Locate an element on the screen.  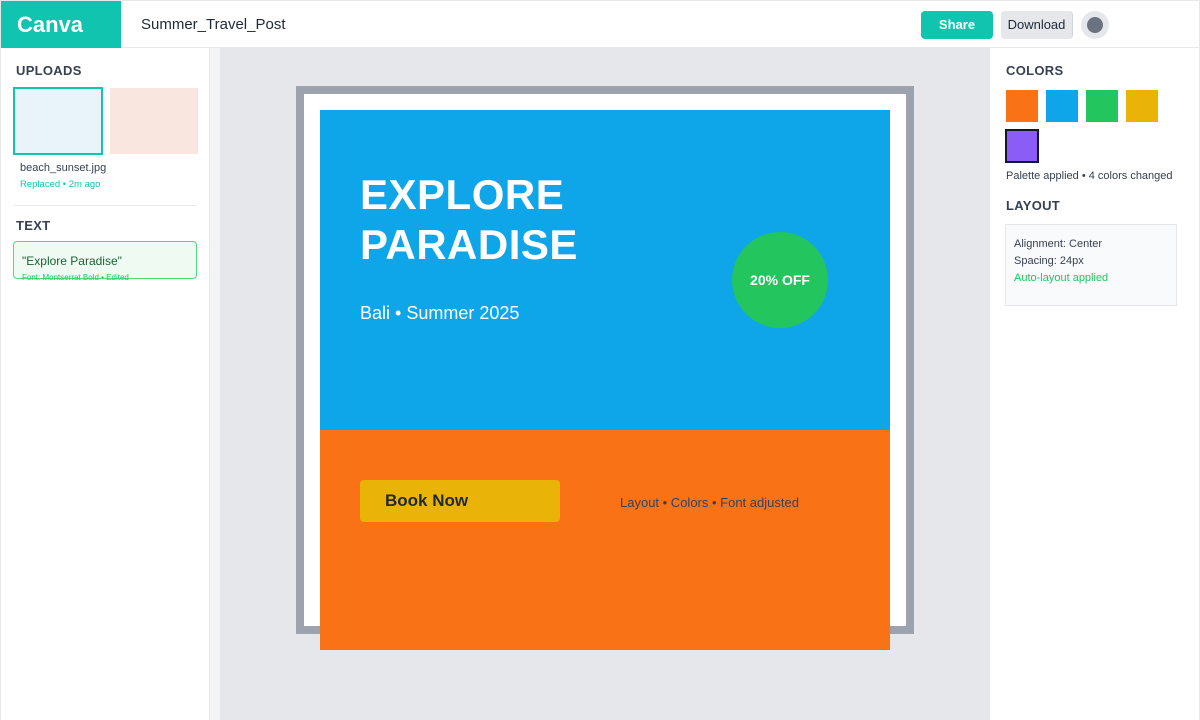
layout-alignment: Alignment: Center is located at coordinates (1058, 244).